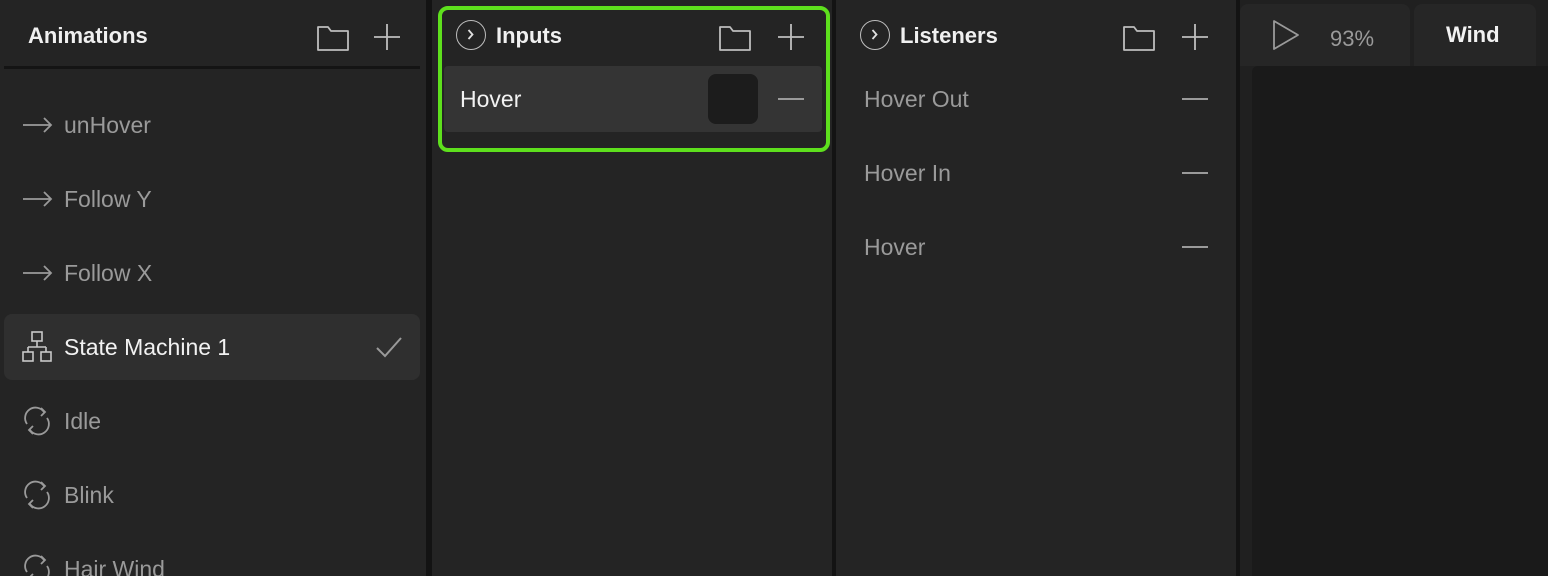 This screenshot has width=1548, height=576. I want to click on animation-item-unhover: unHover, so click(212, 125).